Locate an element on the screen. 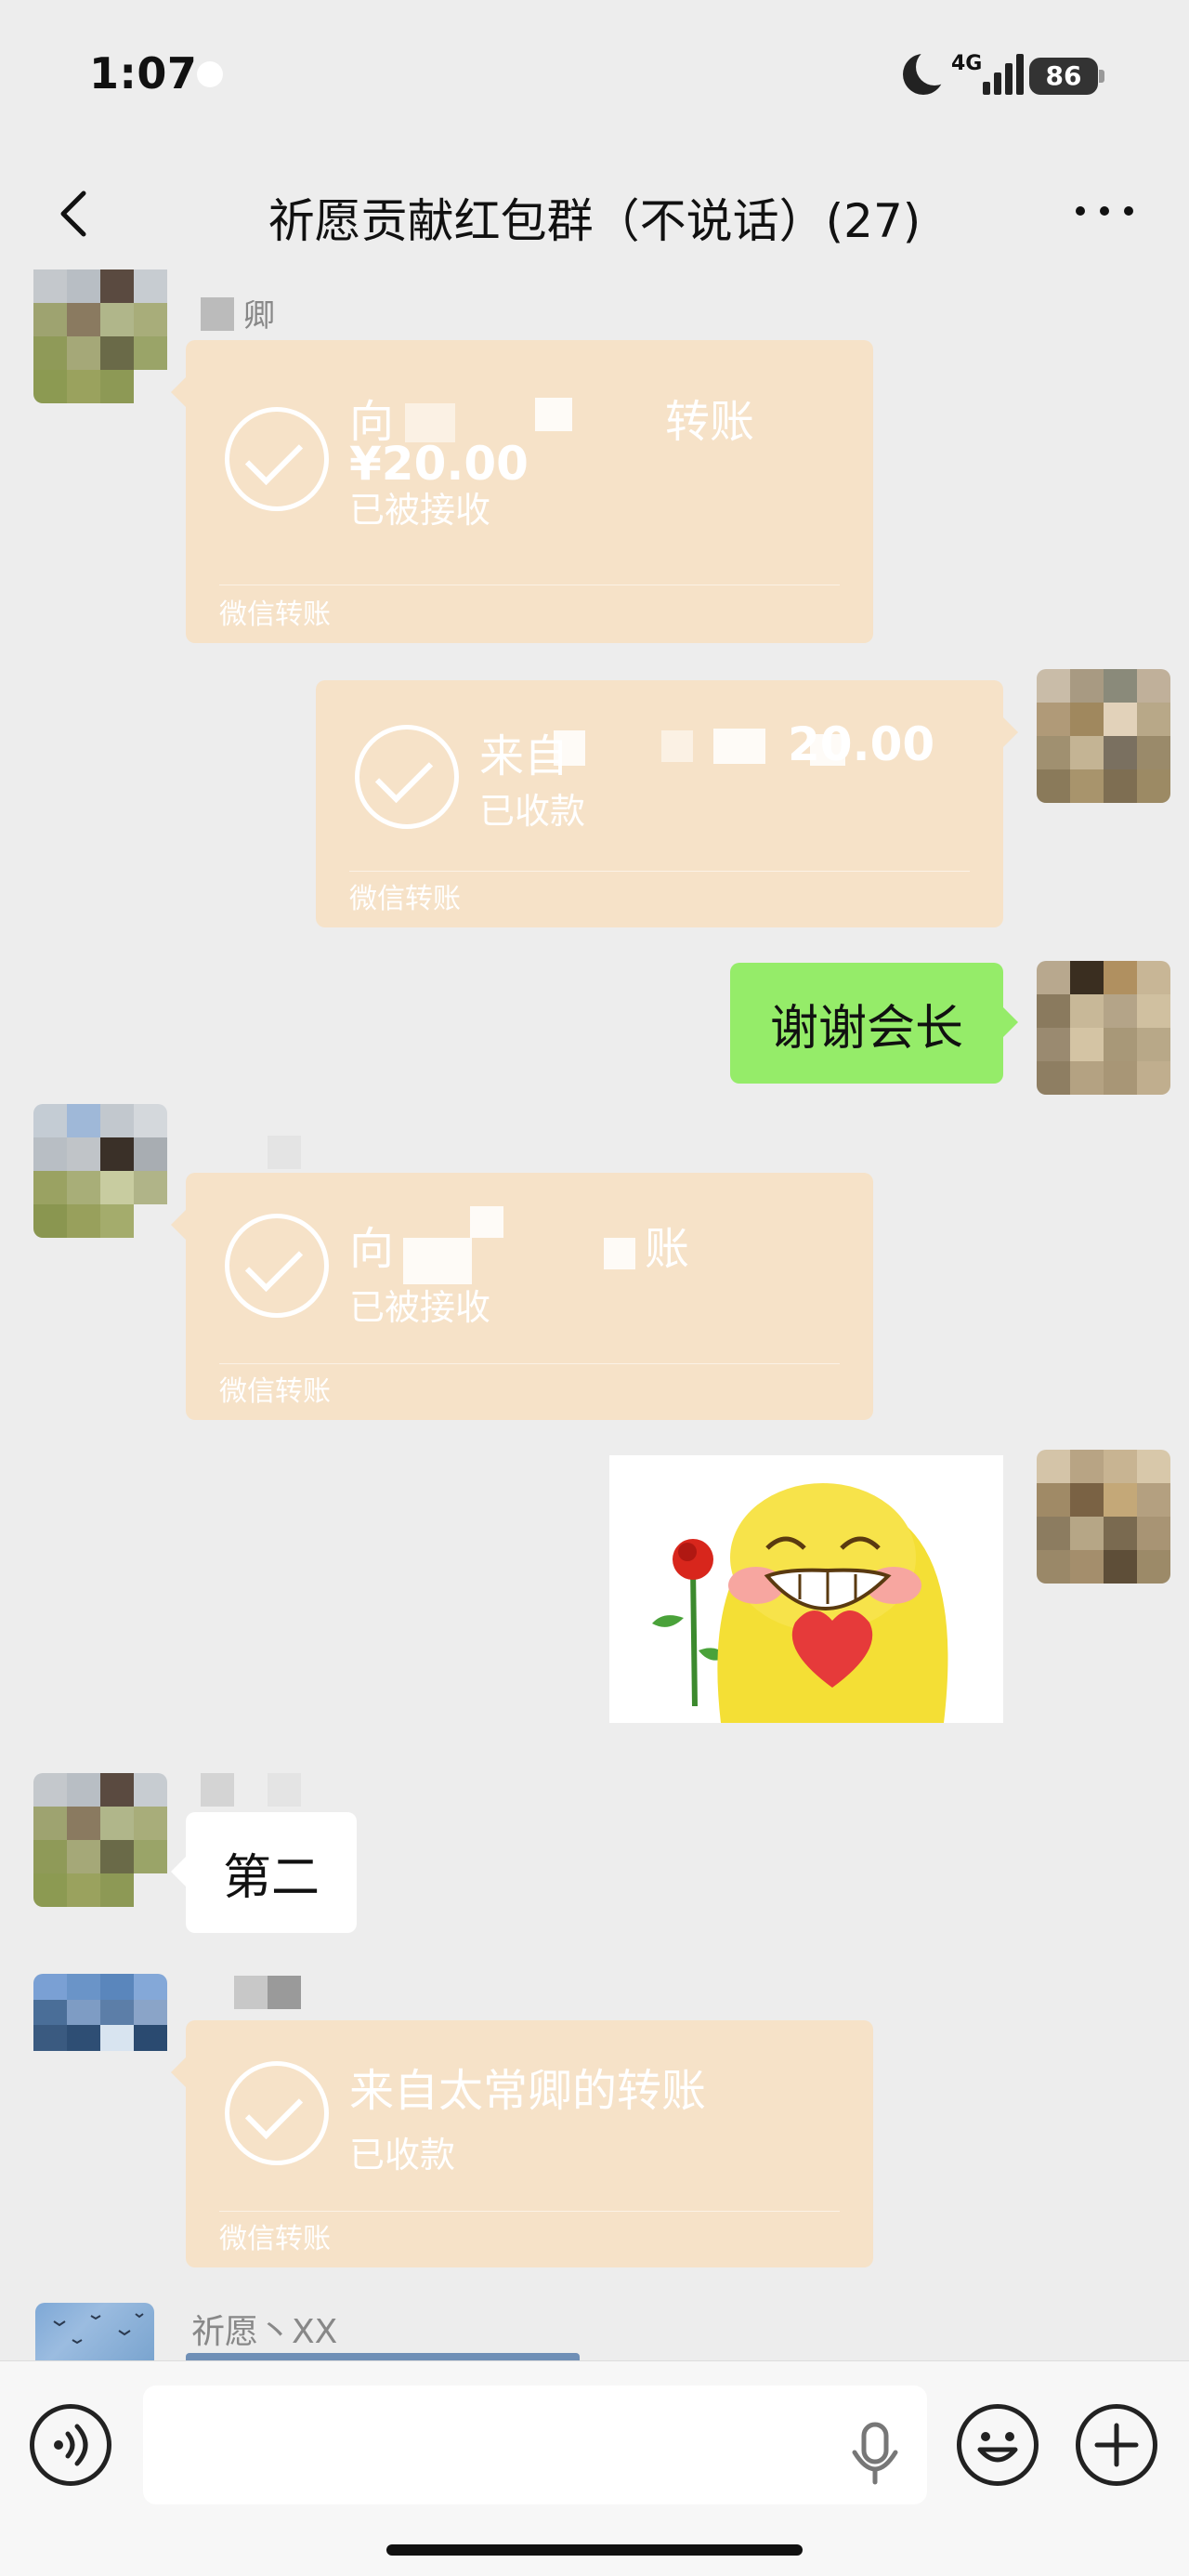 The image size is (1189, 2576). battery-tip is located at coordinates (1101, 76).